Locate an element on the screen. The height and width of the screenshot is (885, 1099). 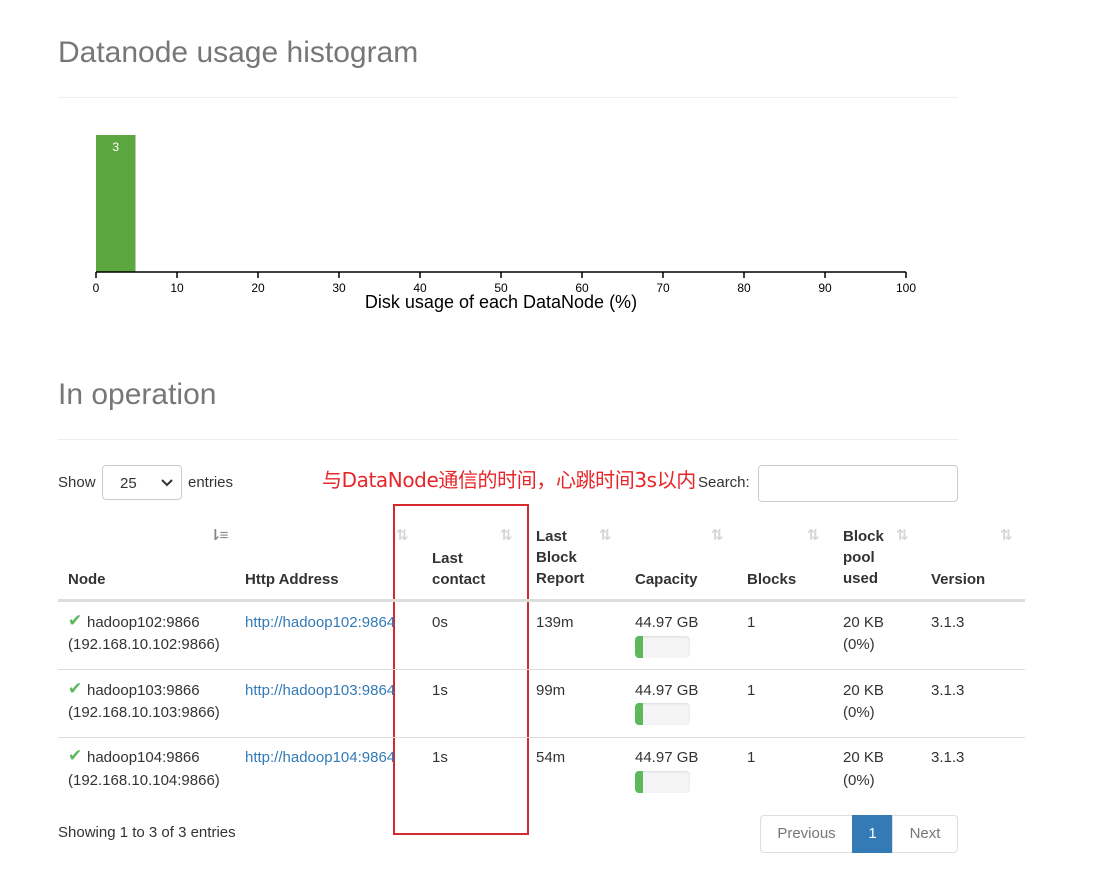
header-last-block-report: Last Block Report is located at coordinates (560, 557).